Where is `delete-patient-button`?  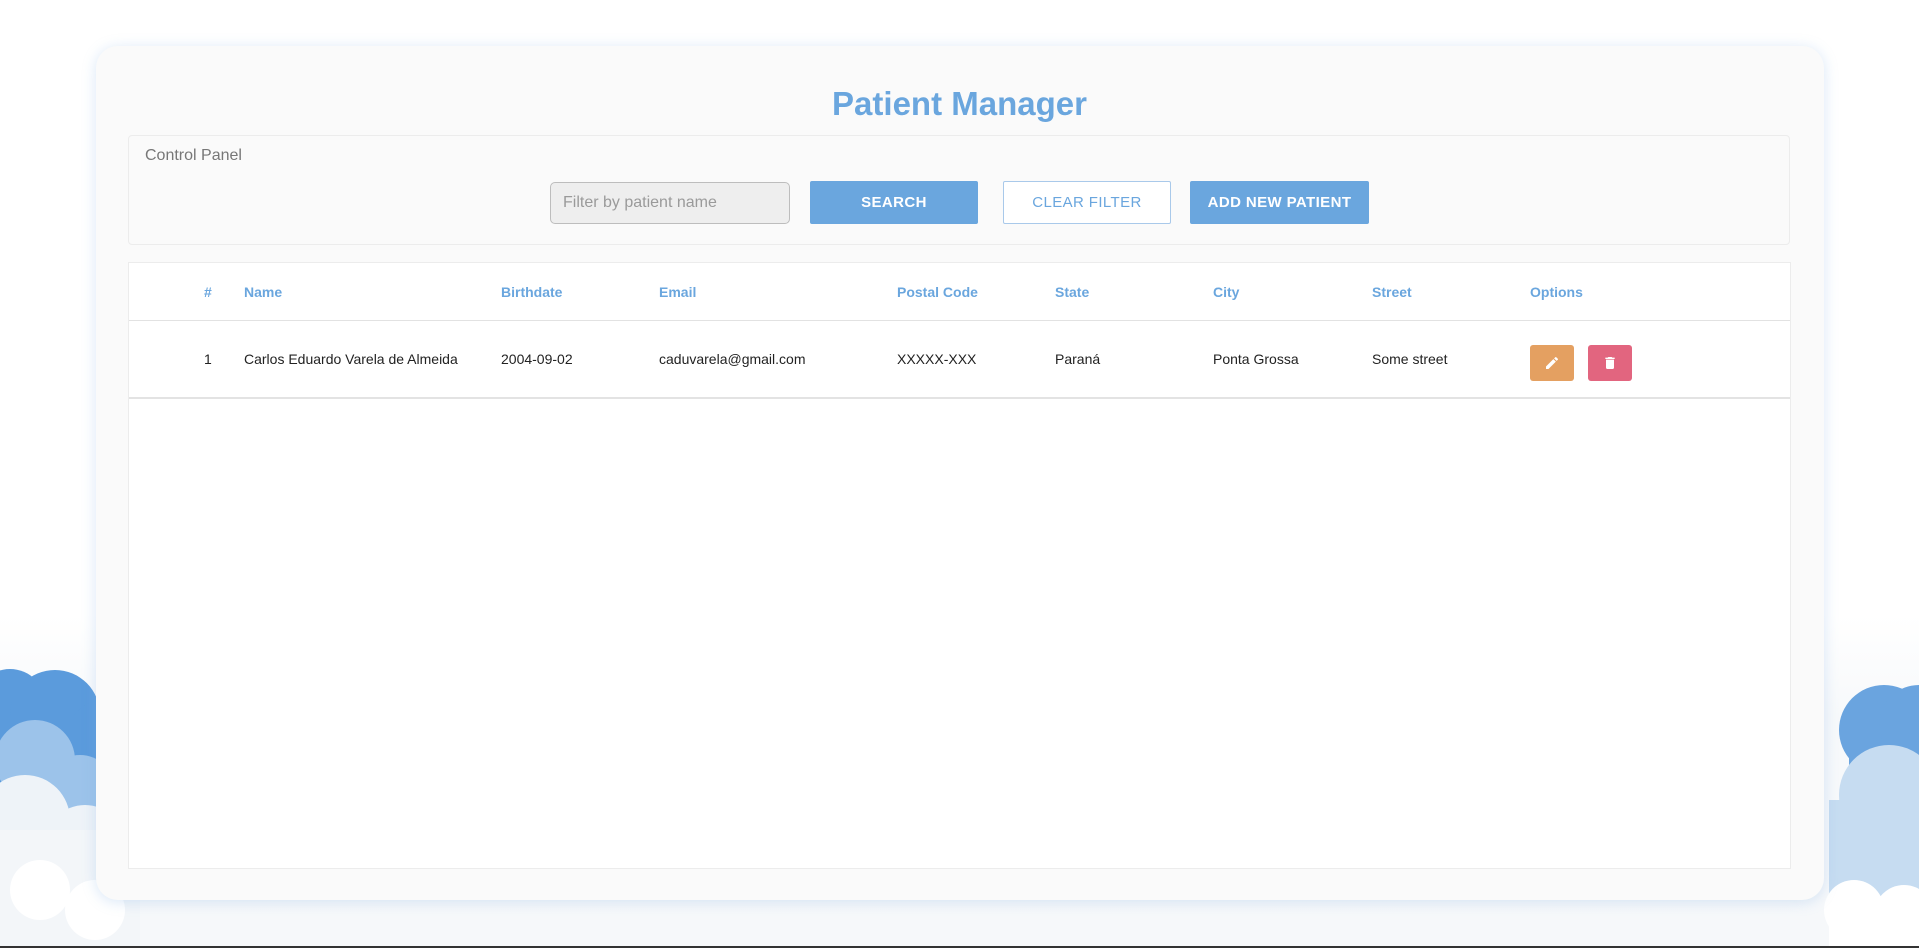 delete-patient-button is located at coordinates (1610, 363).